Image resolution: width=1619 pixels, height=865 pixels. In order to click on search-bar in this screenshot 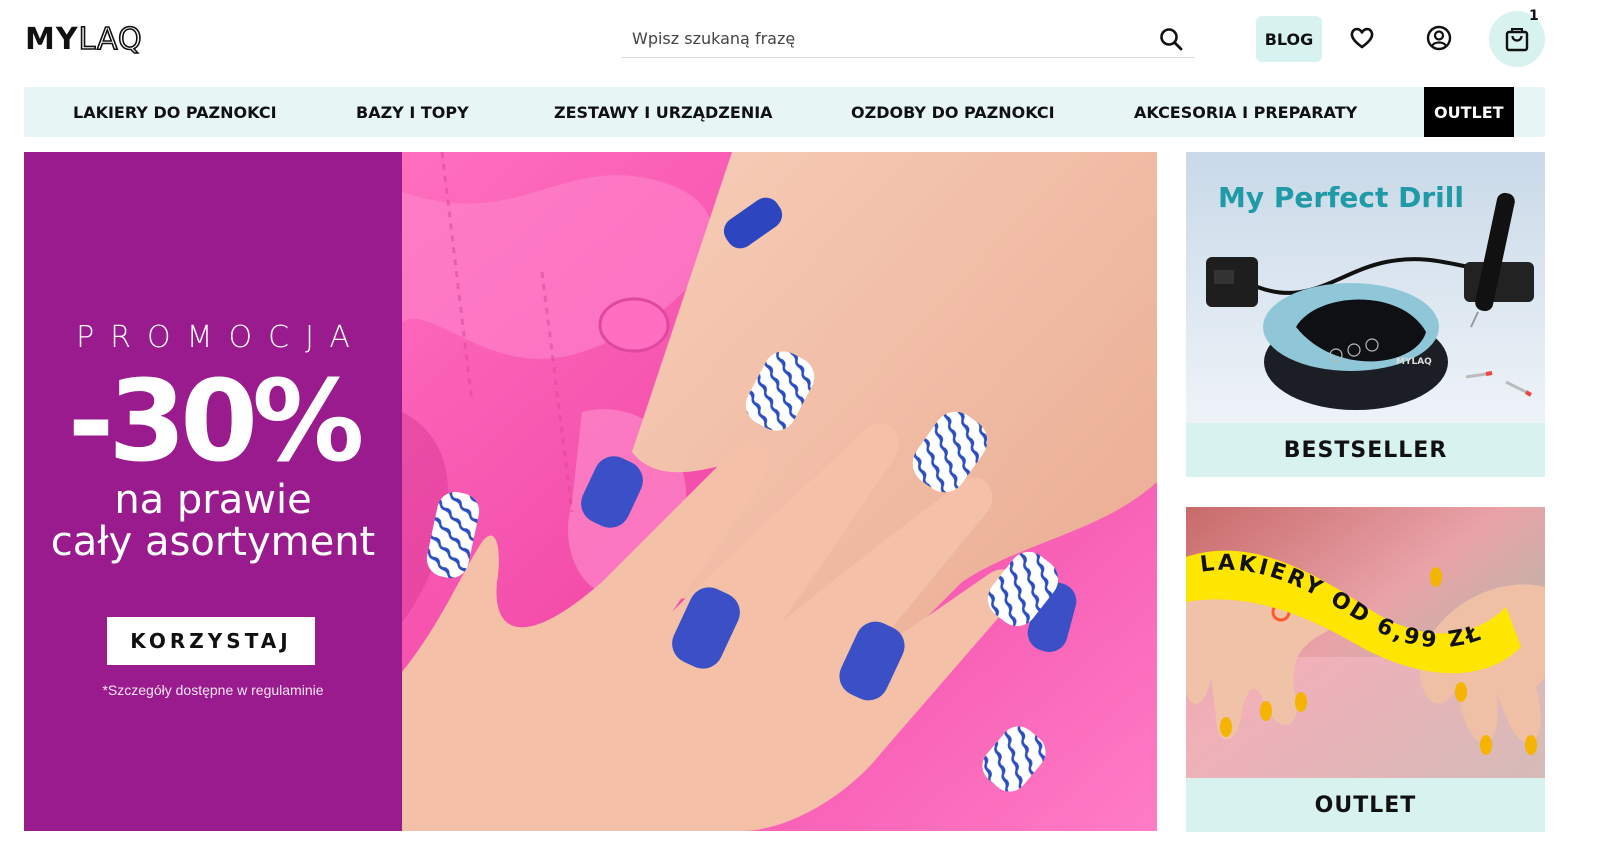, I will do `click(908, 38)`.